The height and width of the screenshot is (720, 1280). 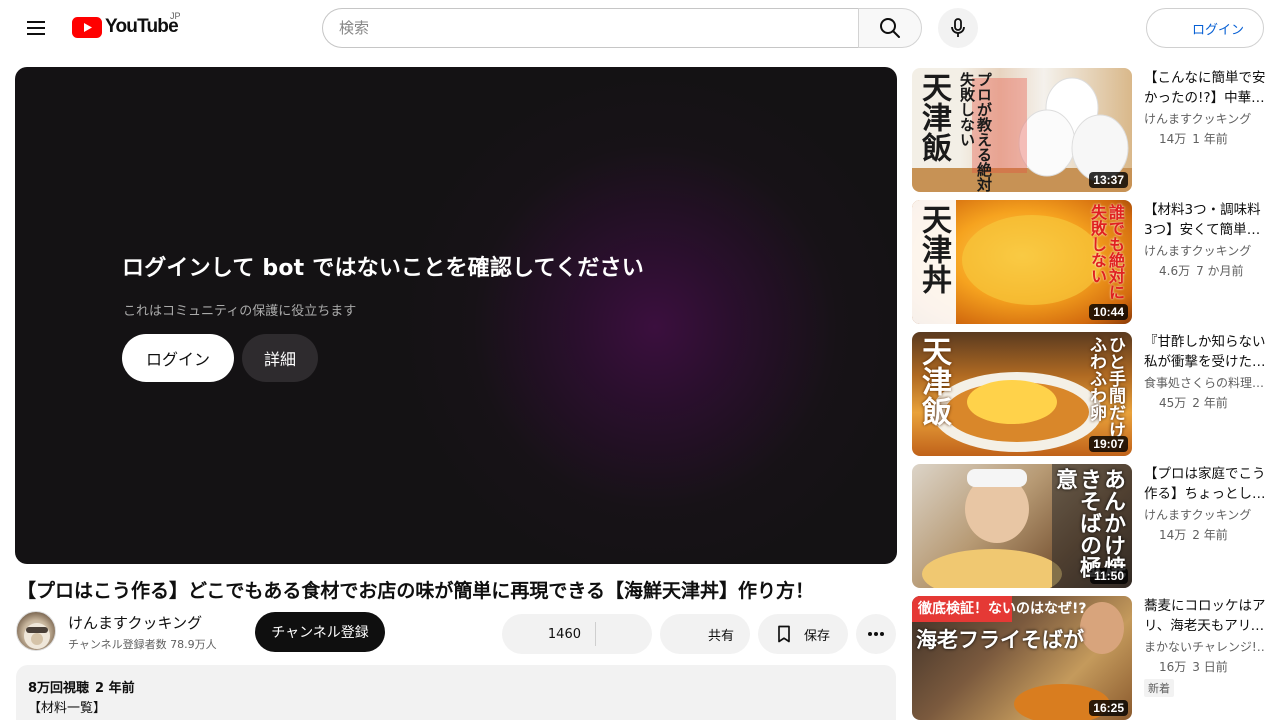 I want to click on video-thumbnail: 天津飯 プロが教える絶対失敗しない 13:37, so click(x=1022, y=130).